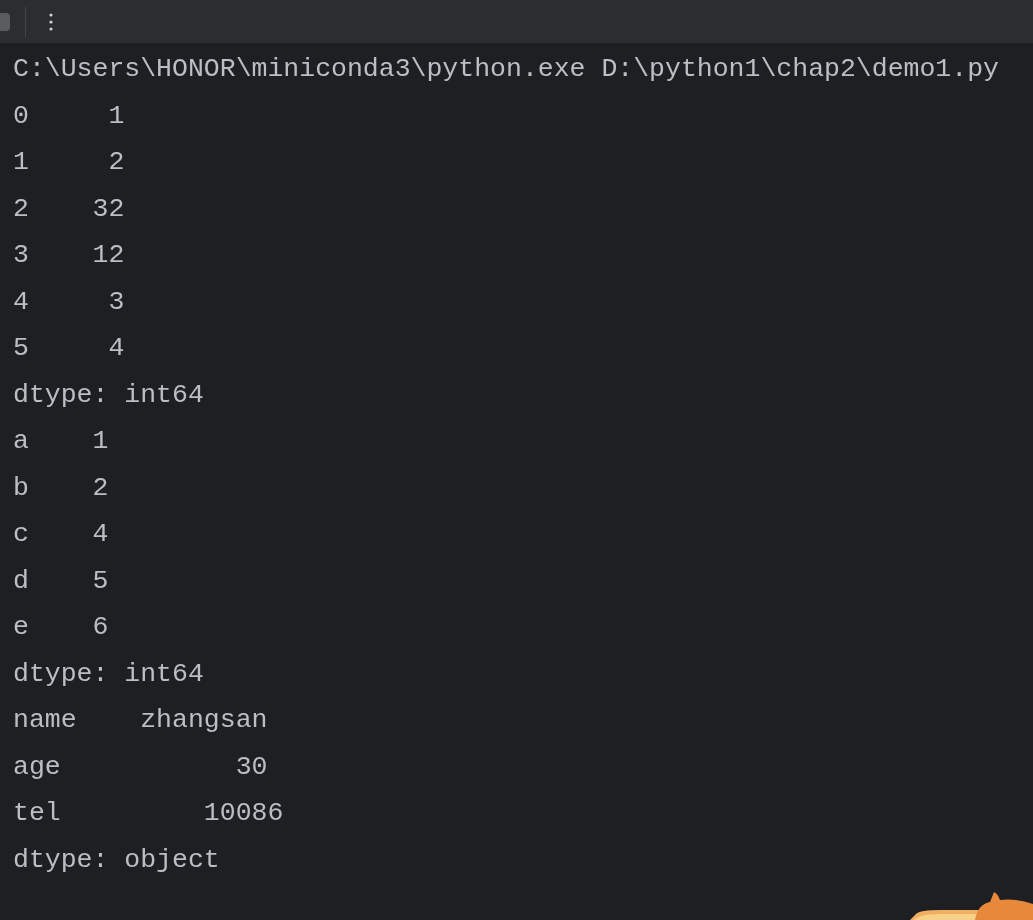 The image size is (1033, 920). I want to click on console-line: C:\Users\HONOR\miniconda3\python.exe D:\python1\chap2\demo1.py, so click(506, 69).